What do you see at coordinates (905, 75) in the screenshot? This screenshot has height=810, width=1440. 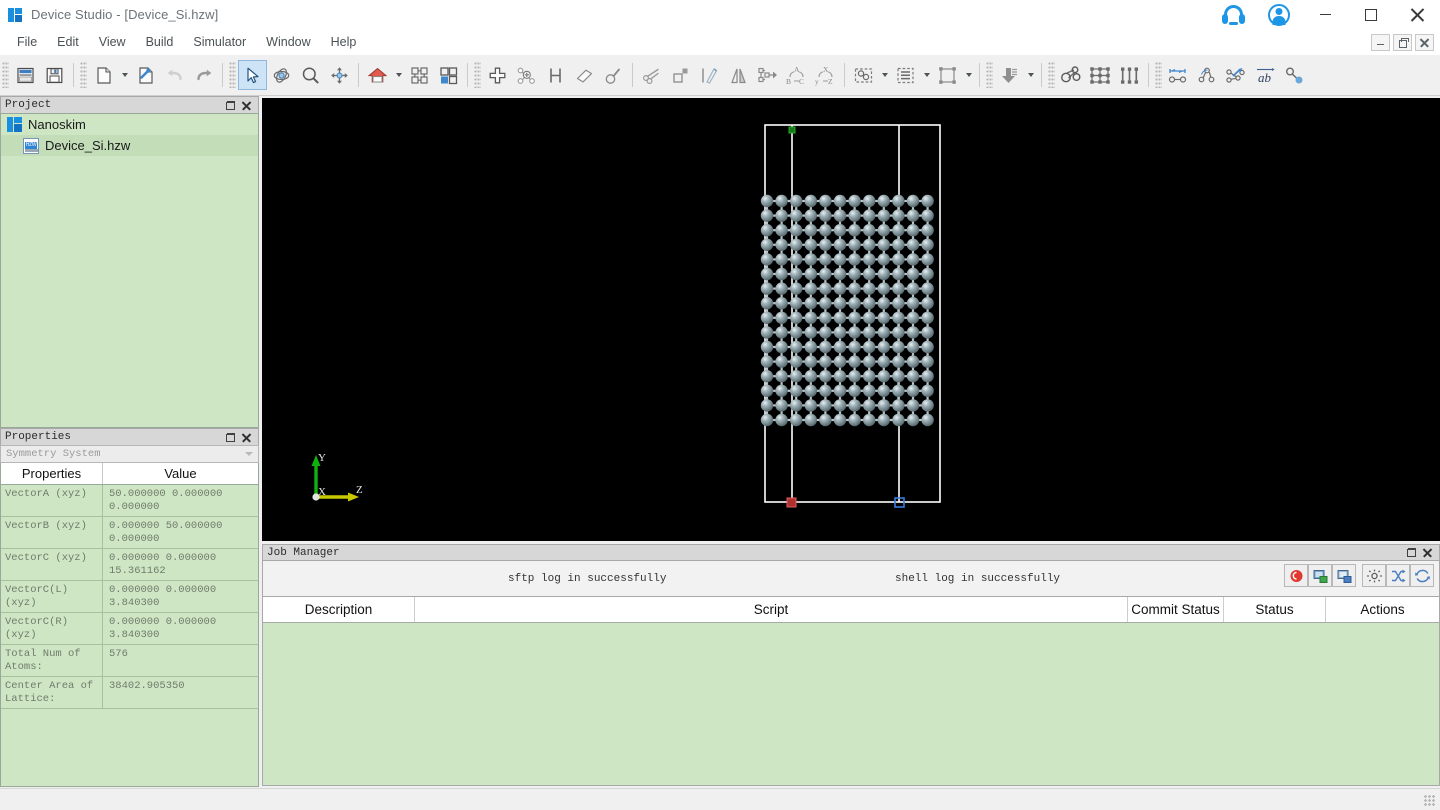 I see `layer-list-button` at bounding box center [905, 75].